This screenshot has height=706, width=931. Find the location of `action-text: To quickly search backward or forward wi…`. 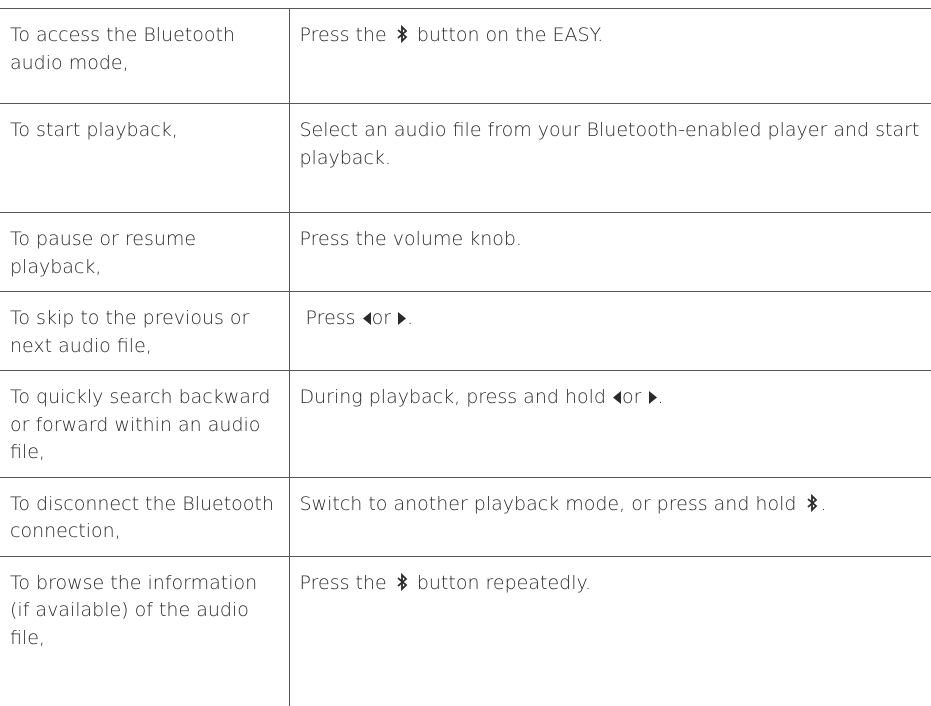

action-text: To quickly search backward or forward wi… is located at coordinates (140, 424).